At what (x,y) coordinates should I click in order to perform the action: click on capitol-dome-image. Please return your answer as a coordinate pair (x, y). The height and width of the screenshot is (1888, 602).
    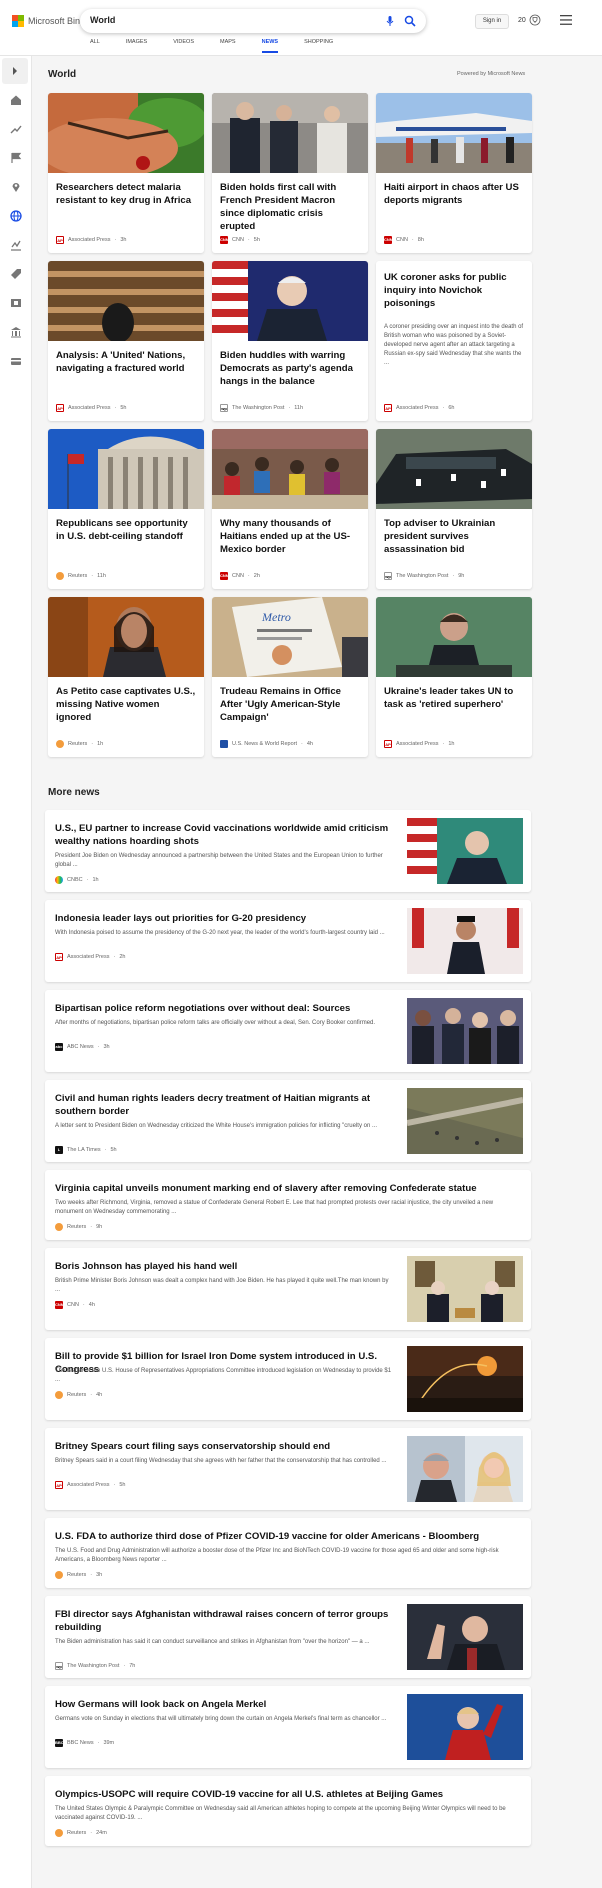
    Looking at the image, I should click on (126, 469).